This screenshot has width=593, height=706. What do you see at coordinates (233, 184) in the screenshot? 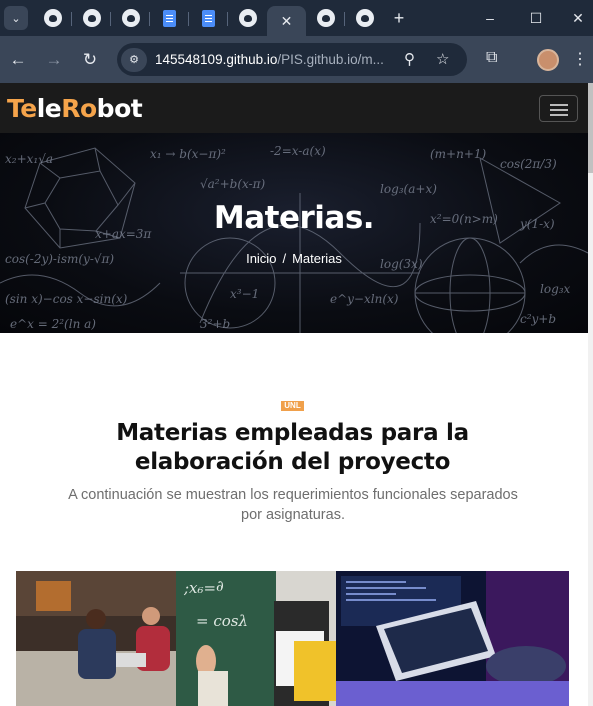
I see `svg-text: √a²+b(x-π)` at bounding box center [233, 184].